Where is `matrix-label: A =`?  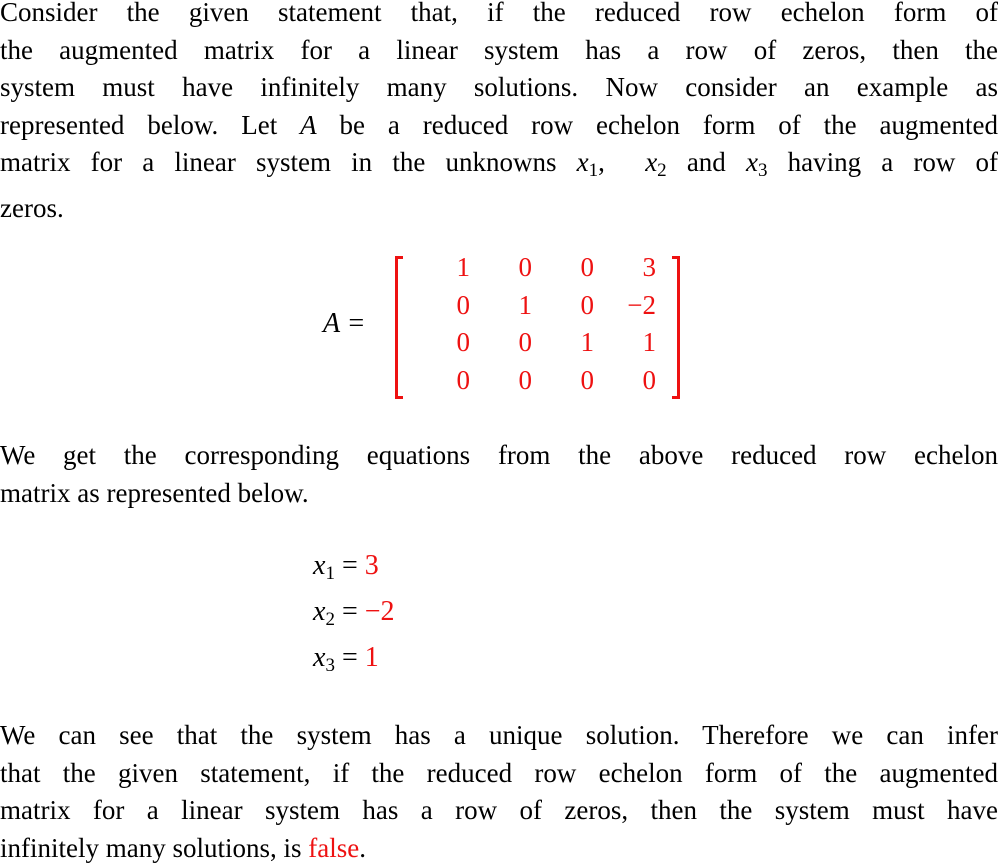 matrix-label: A = is located at coordinates (344, 324).